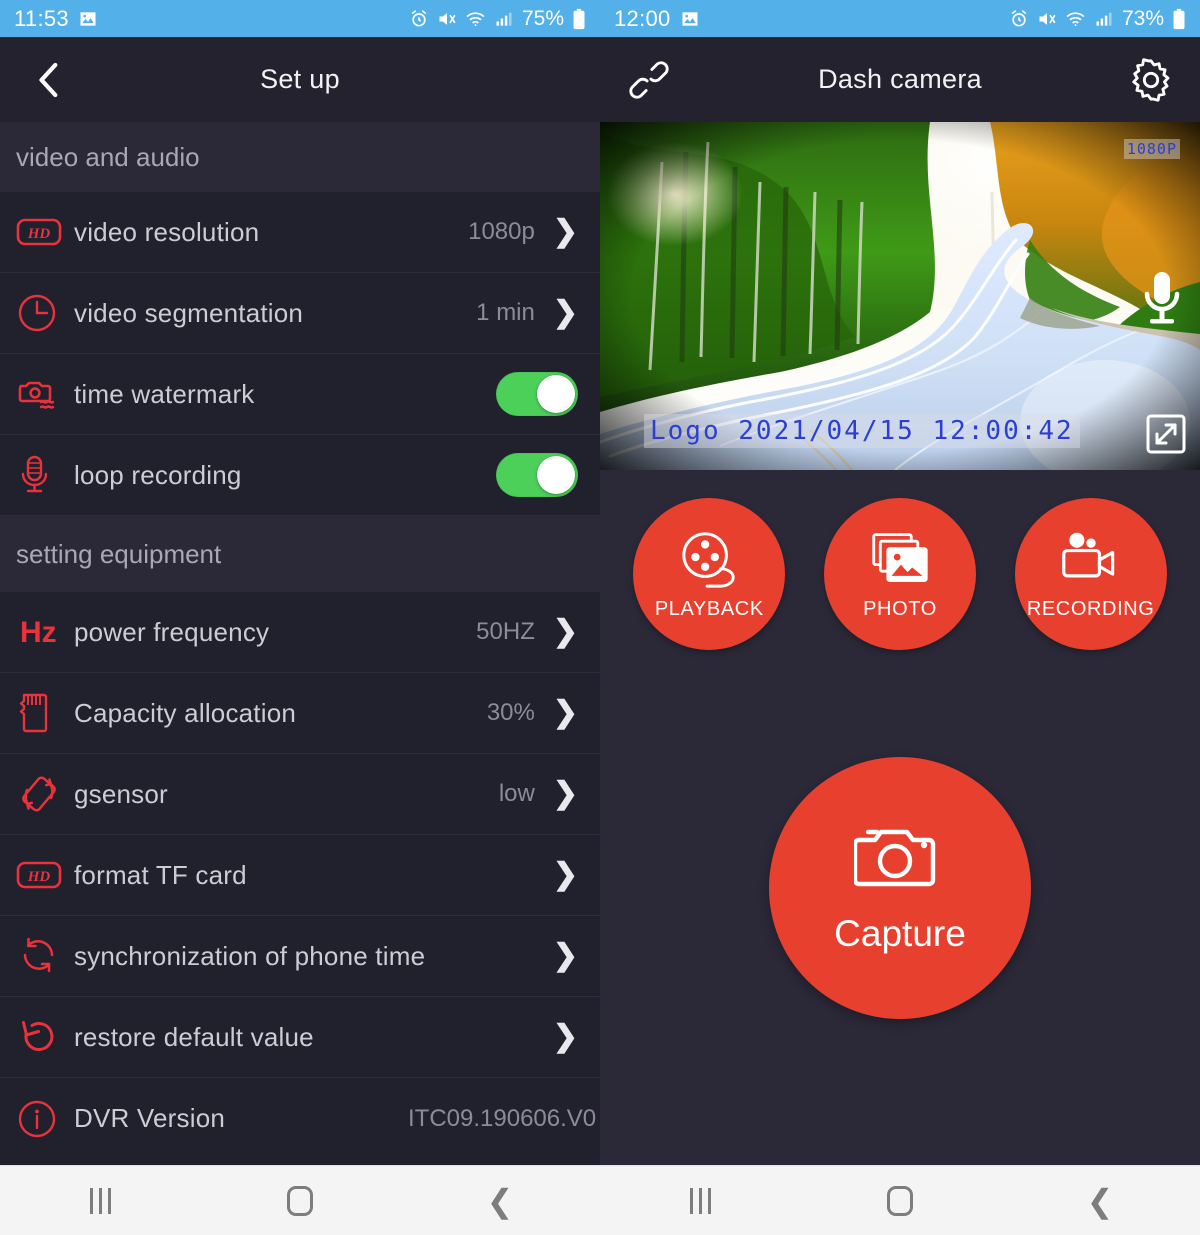 The height and width of the screenshot is (1235, 1200). Describe the element at coordinates (642, 18) in the screenshot. I see `status-time: 12:00` at that location.